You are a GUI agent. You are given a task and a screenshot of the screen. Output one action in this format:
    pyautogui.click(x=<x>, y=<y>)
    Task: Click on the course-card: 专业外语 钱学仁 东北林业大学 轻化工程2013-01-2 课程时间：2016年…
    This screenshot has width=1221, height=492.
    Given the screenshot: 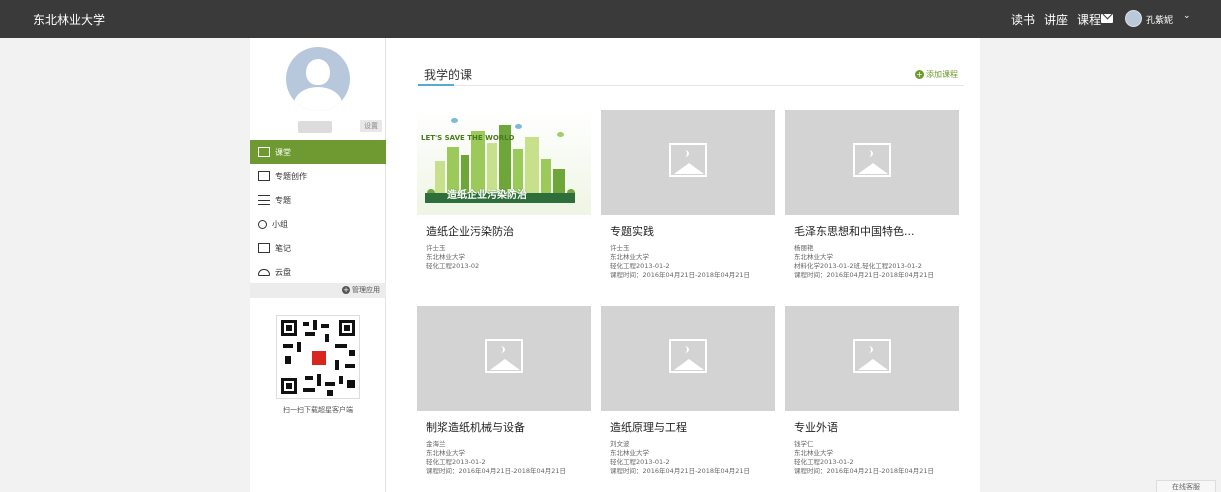 What is the action you would take?
    pyautogui.click(x=872, y=394)
    